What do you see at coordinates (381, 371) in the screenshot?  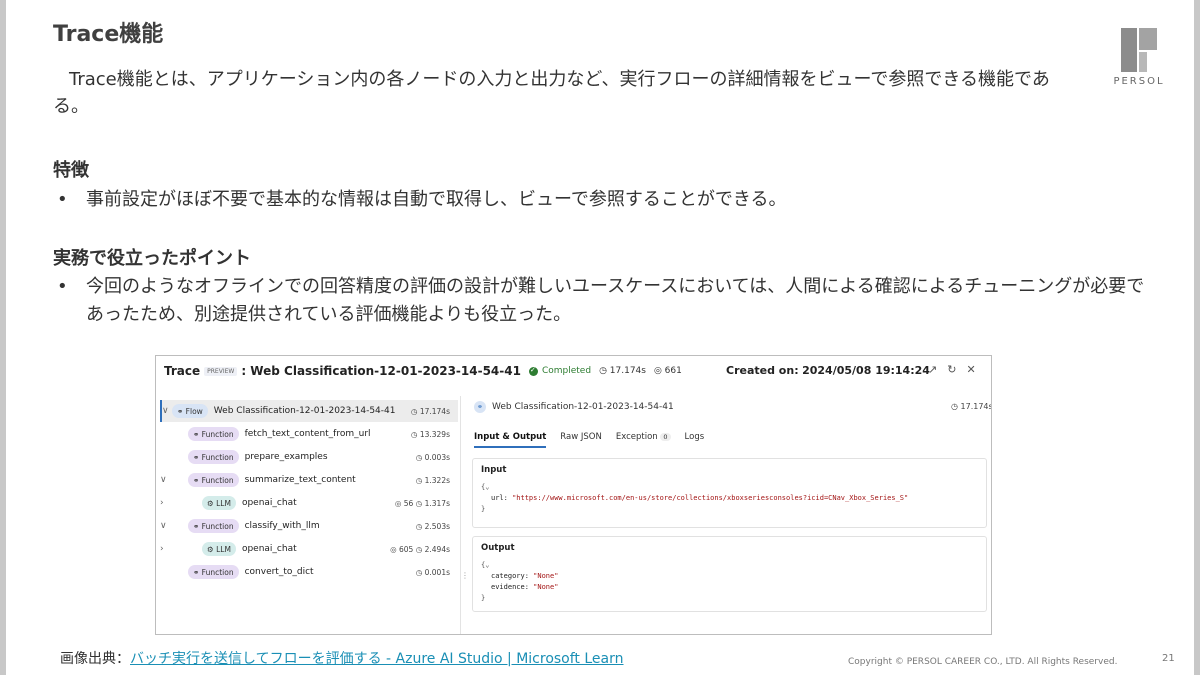 I see `trace-run-name: : Web Classification-12-01-2023-14-54-41` at bounding box center [381, 371].